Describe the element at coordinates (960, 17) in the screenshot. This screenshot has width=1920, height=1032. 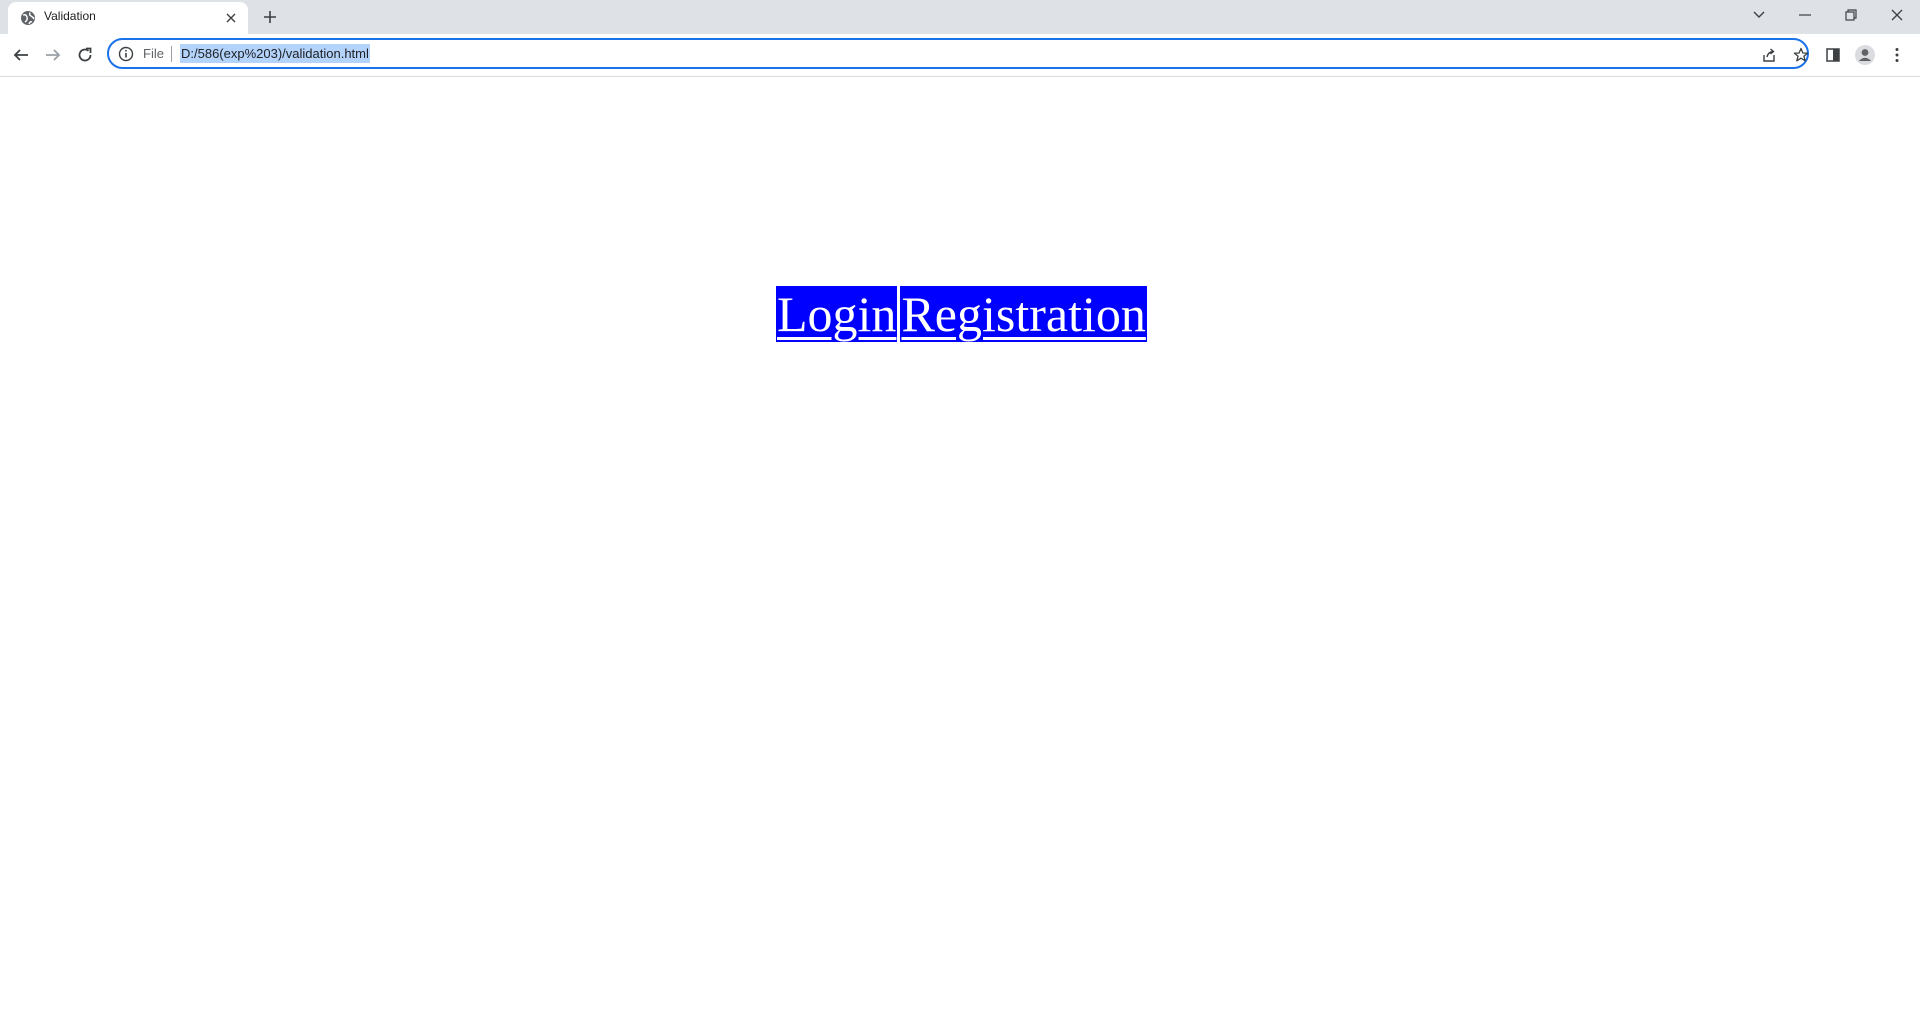
I see `tab-strip: Validation` at that location.